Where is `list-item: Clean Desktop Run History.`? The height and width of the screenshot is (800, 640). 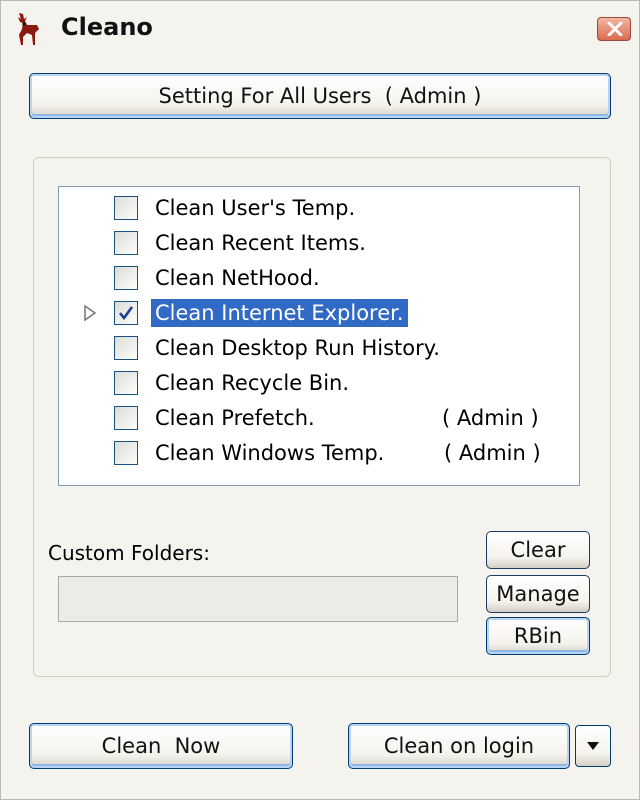
list-item: Clean Desktop Run History. is located at coordinates (319, 347).